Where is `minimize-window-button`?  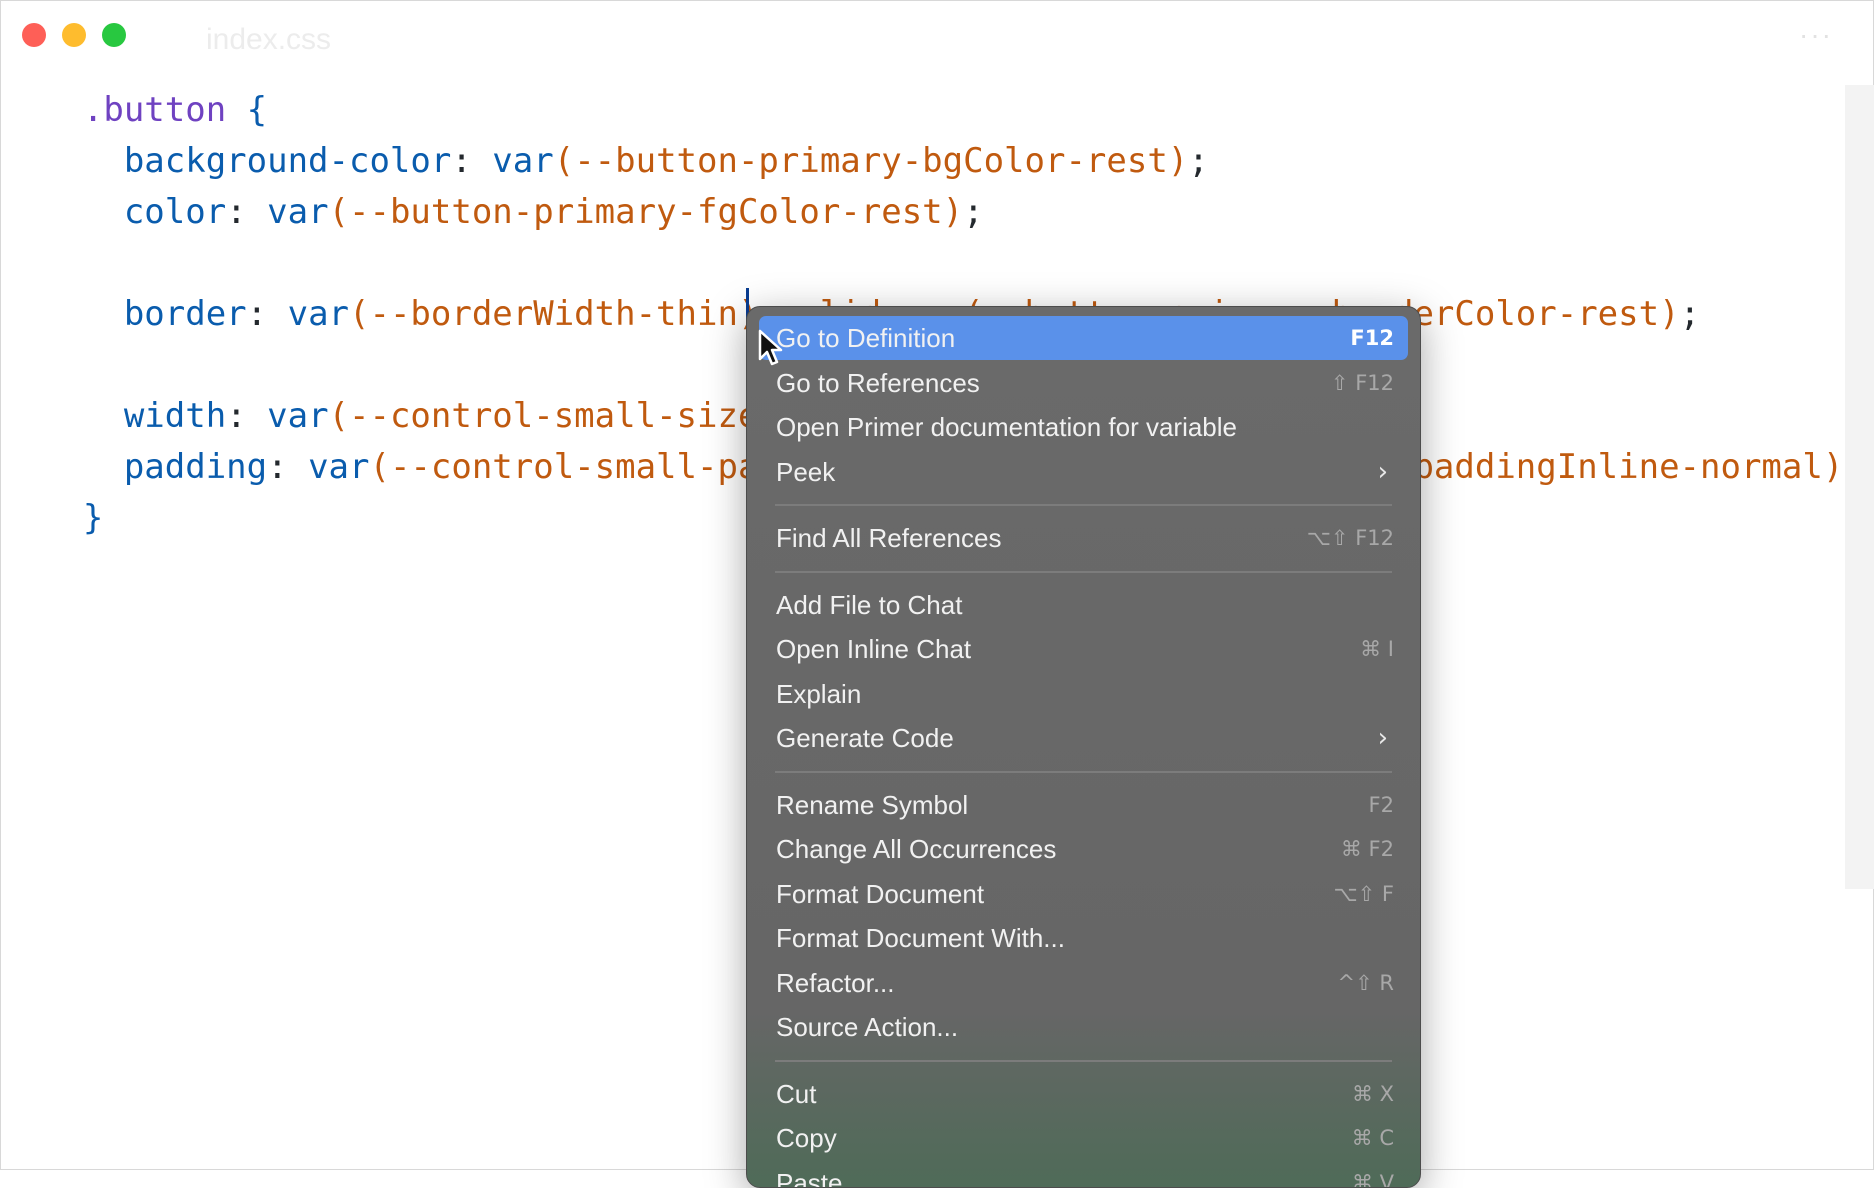
minimize-window-button is located at coordinates (74, 35).